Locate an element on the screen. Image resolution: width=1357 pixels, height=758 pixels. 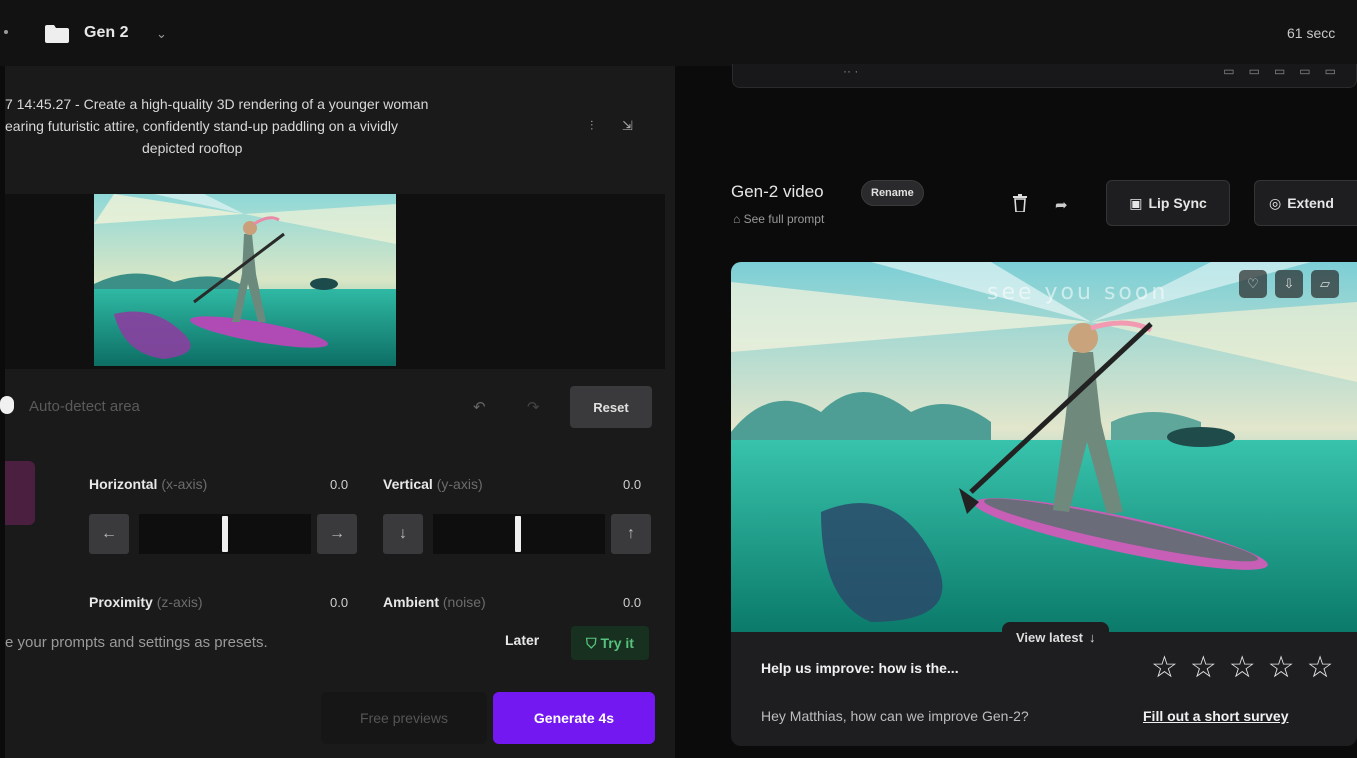
redo-icon: ↷ is located at coordinates (533, 407).